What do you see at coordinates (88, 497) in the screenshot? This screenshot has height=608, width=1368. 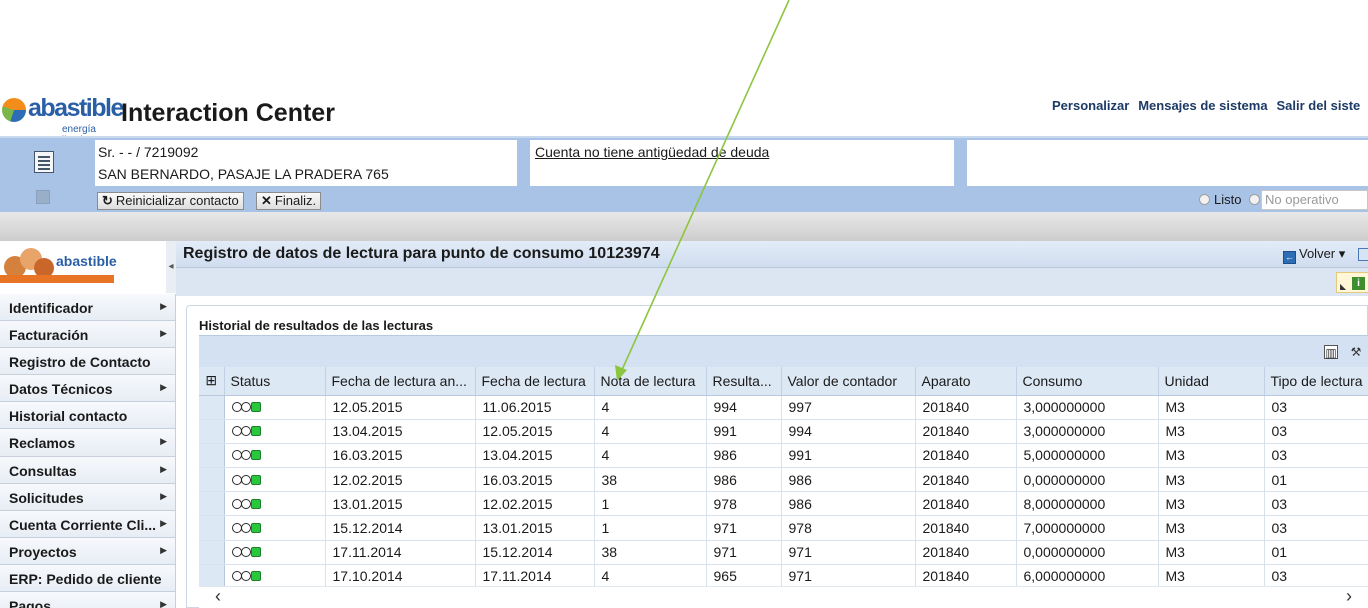 I see `sidebar-item: Solicitudes ▶` at bounding box center [88, 497].